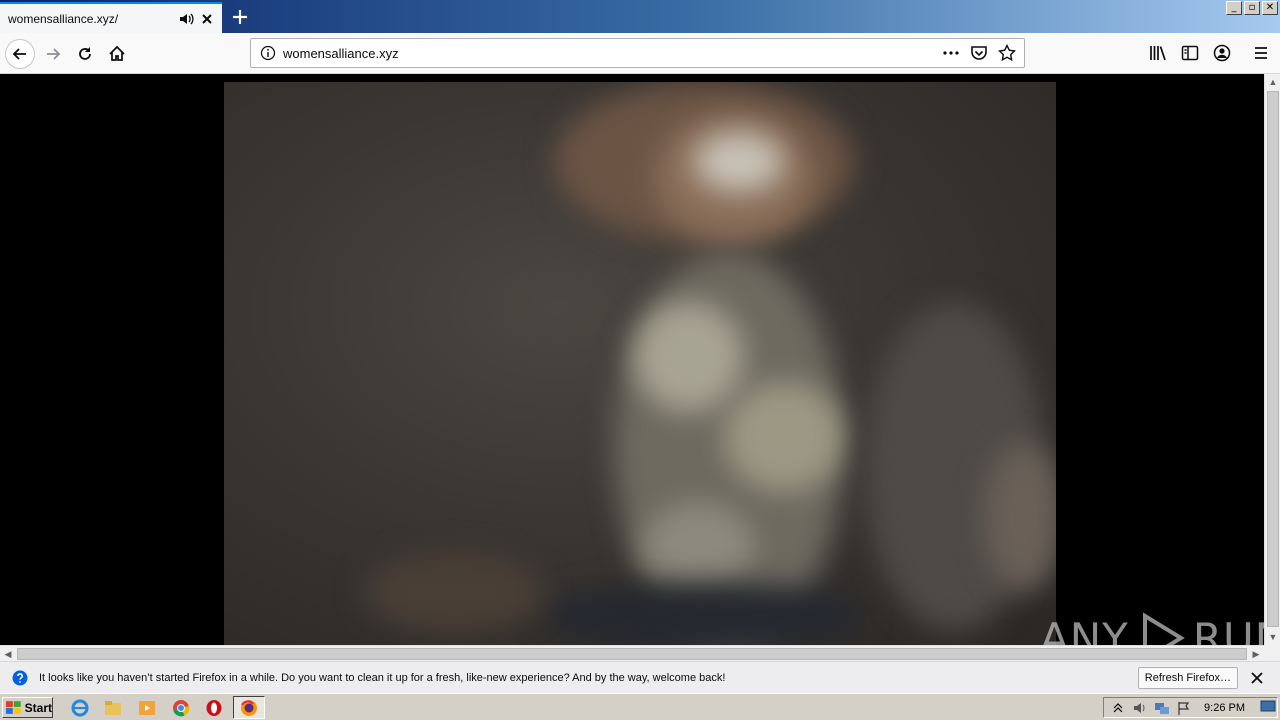 The height and width of the screenshot is (720, 1280). What do you see at coordinates (1270, 8) in the screenshot?
I see `window-close-button: ✕` at bounding box center [1270, 8].